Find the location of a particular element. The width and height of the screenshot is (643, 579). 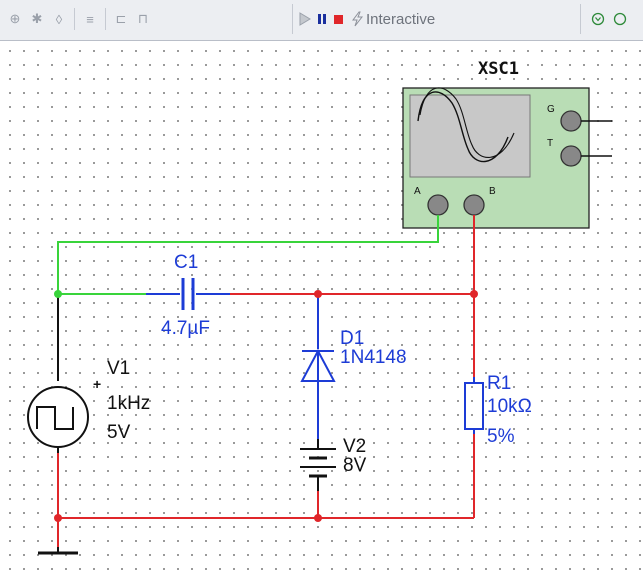

diode-d1 is located at coordinates (318, 366).